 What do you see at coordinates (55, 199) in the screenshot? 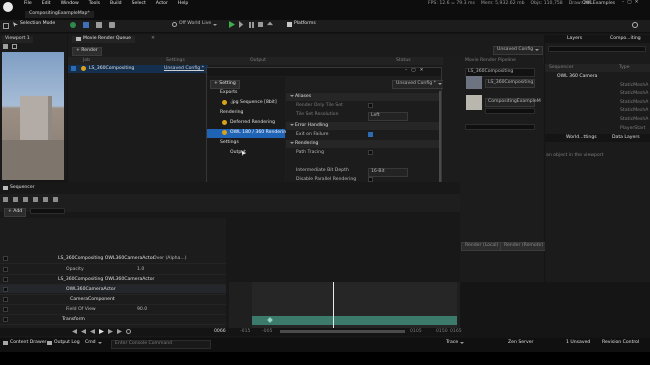
I see `settings-icon` at bounding box center [55, 199].